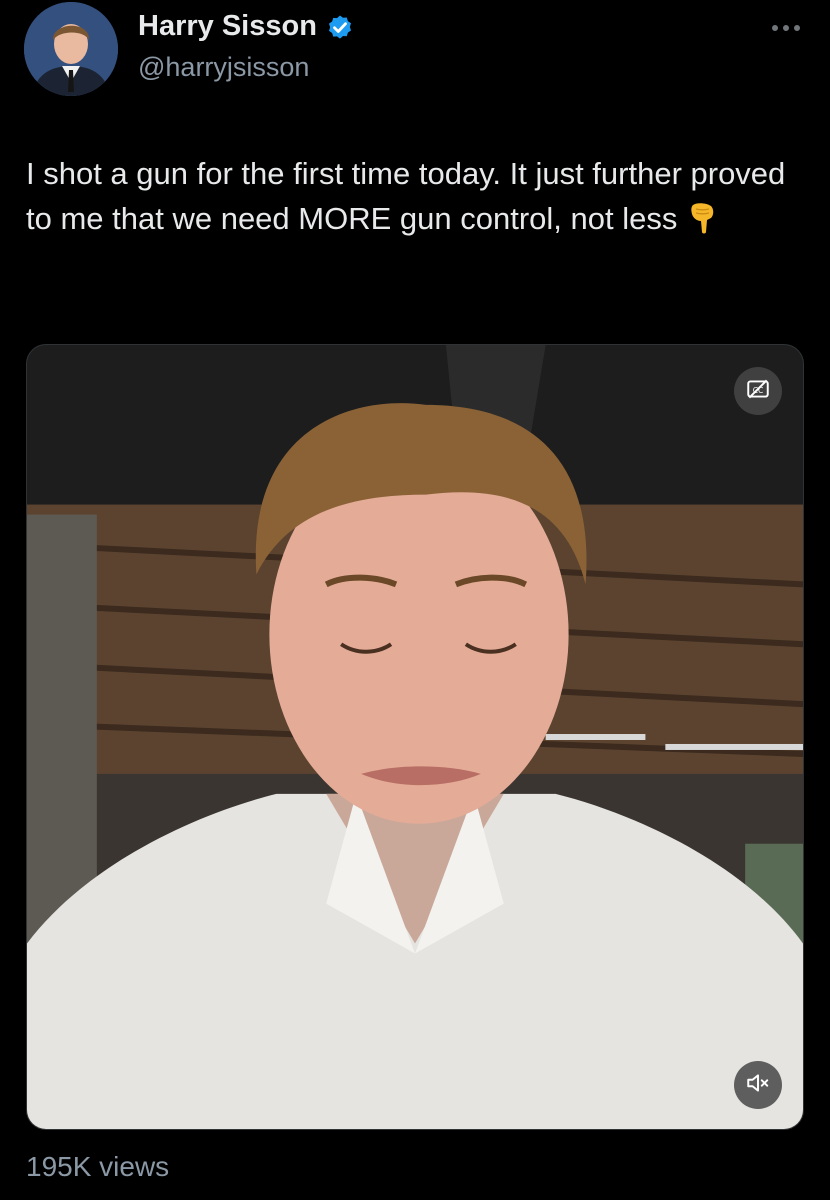 This screenshot has height=1200, width=830. What do you see at coordinates (227, 26) in the screenshot?
I see `author-name: Harry Sisson` at bounding box center [227, 26].